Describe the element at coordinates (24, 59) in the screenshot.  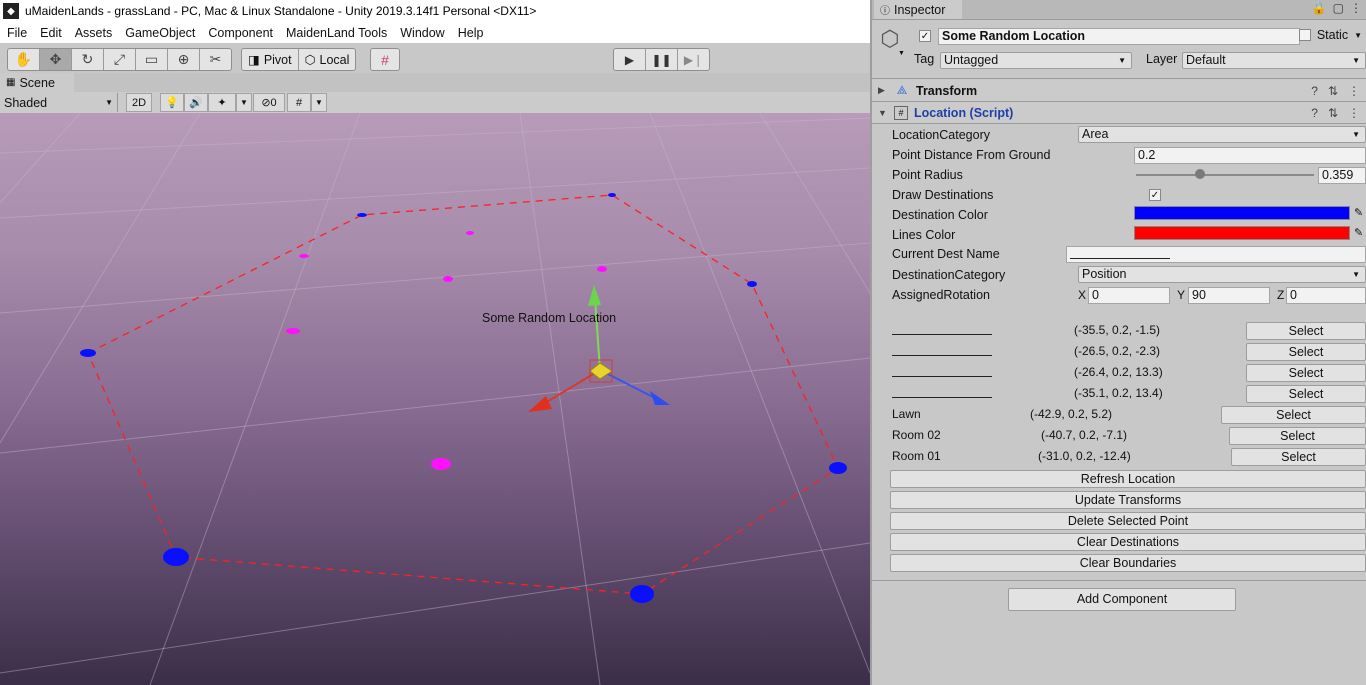
I see `hand-tool-icon: ✋` at that location.